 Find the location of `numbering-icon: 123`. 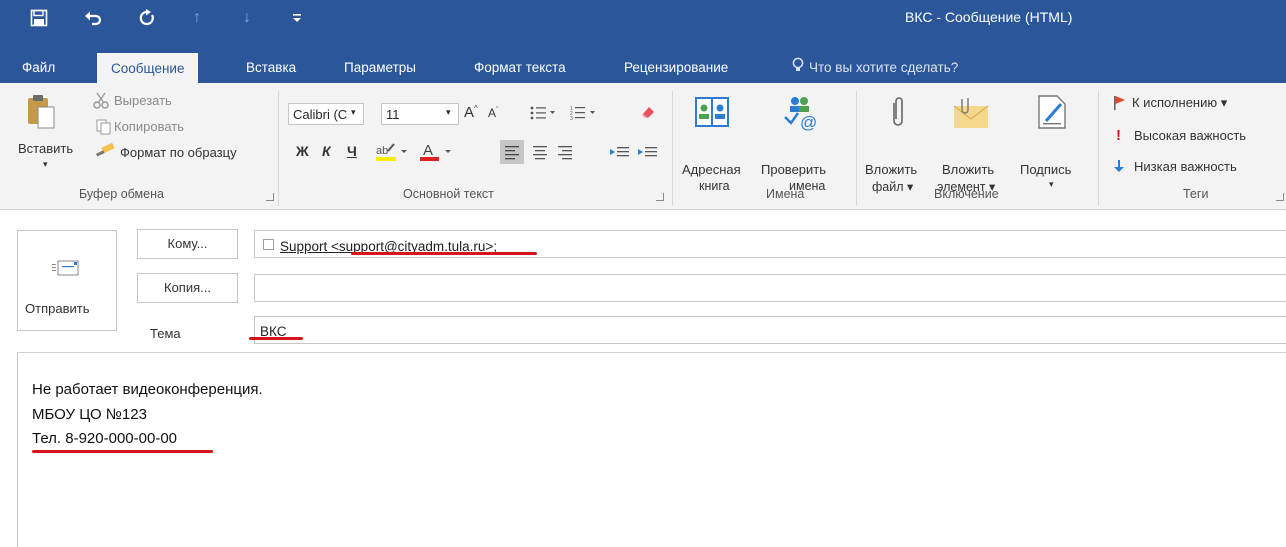

numbering-icon: 123 is located at coordinates (583, 114).